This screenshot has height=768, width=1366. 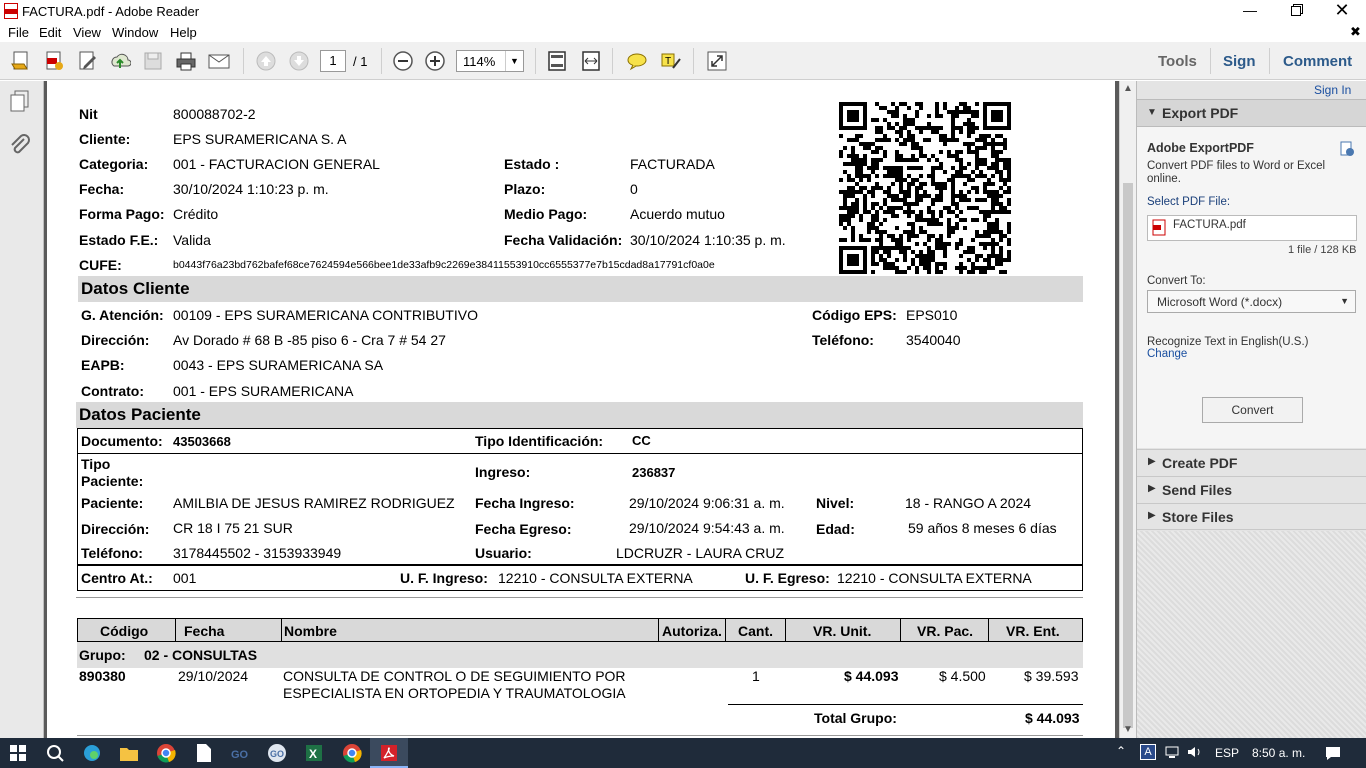 I want to click on page-thumbnails-icon, so click(x=20, y=103).